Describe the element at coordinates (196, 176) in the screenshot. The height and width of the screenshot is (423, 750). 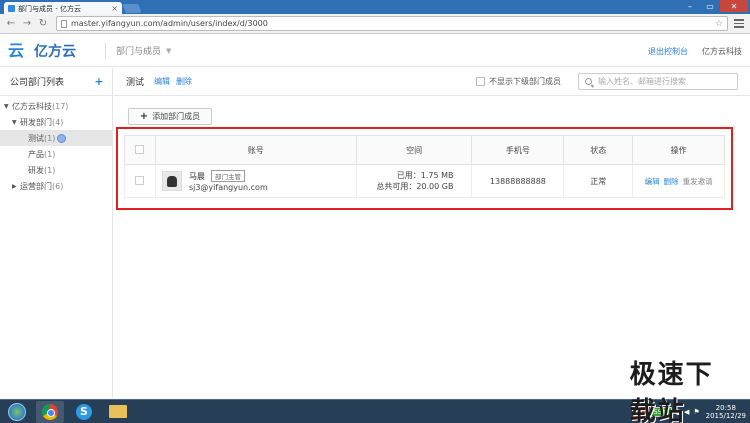
I see `member-name: 马晨` at that location.